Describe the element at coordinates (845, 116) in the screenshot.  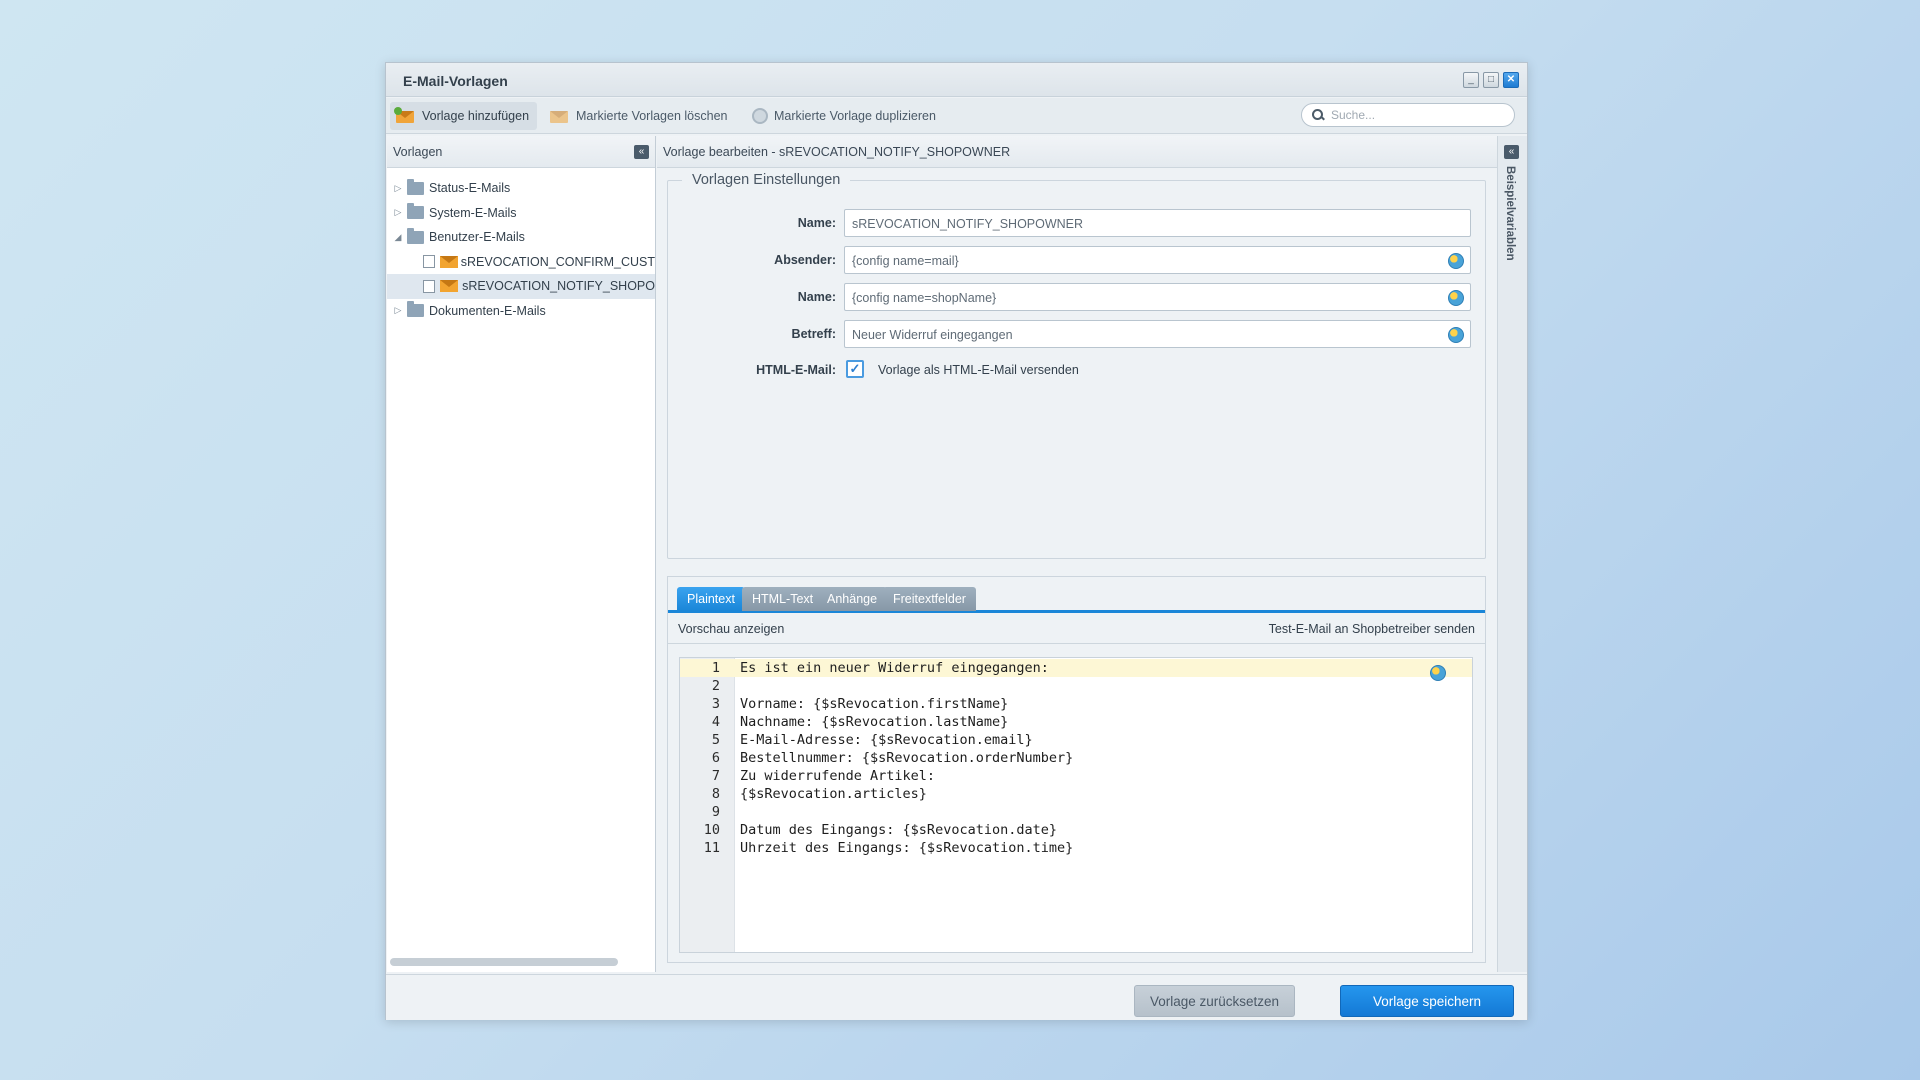
I see `duplicate-template-button: Markierte Vorlage duplizieren` at that location.